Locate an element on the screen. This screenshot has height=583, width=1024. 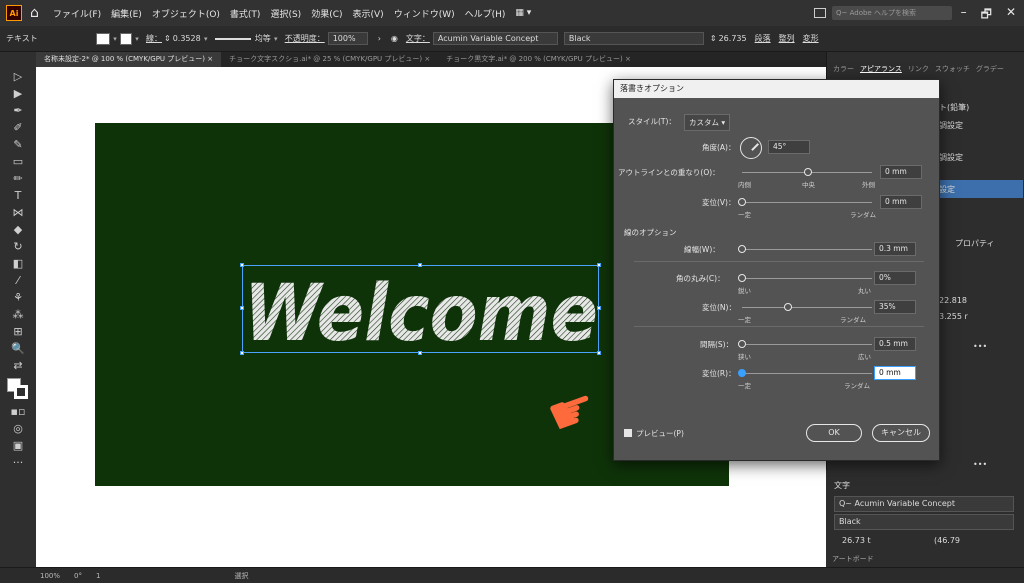
artboard-navigator: 1 is located at coordinates (98, 576).